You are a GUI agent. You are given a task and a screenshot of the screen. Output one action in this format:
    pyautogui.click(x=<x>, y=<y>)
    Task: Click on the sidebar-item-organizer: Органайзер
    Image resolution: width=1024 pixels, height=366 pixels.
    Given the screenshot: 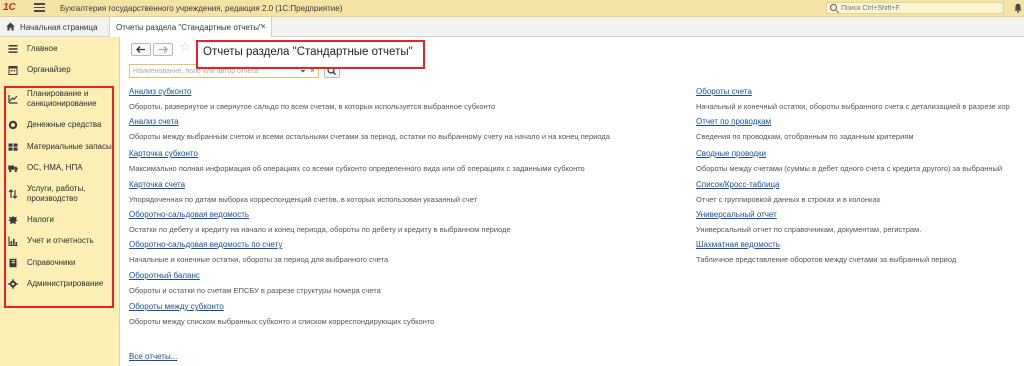 What is the action you would take?
    pyautogui.click(x=60, y=70)
    